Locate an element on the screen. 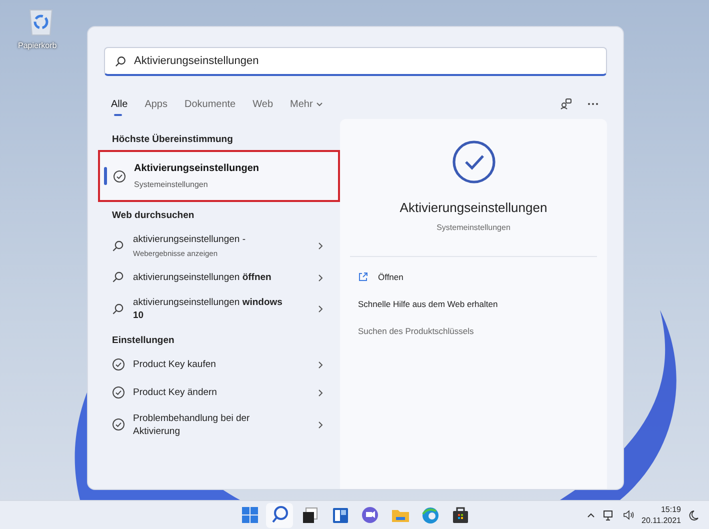  result-item: aktivierungseinstellungen windows 10 is located at coordinates (219, 309).